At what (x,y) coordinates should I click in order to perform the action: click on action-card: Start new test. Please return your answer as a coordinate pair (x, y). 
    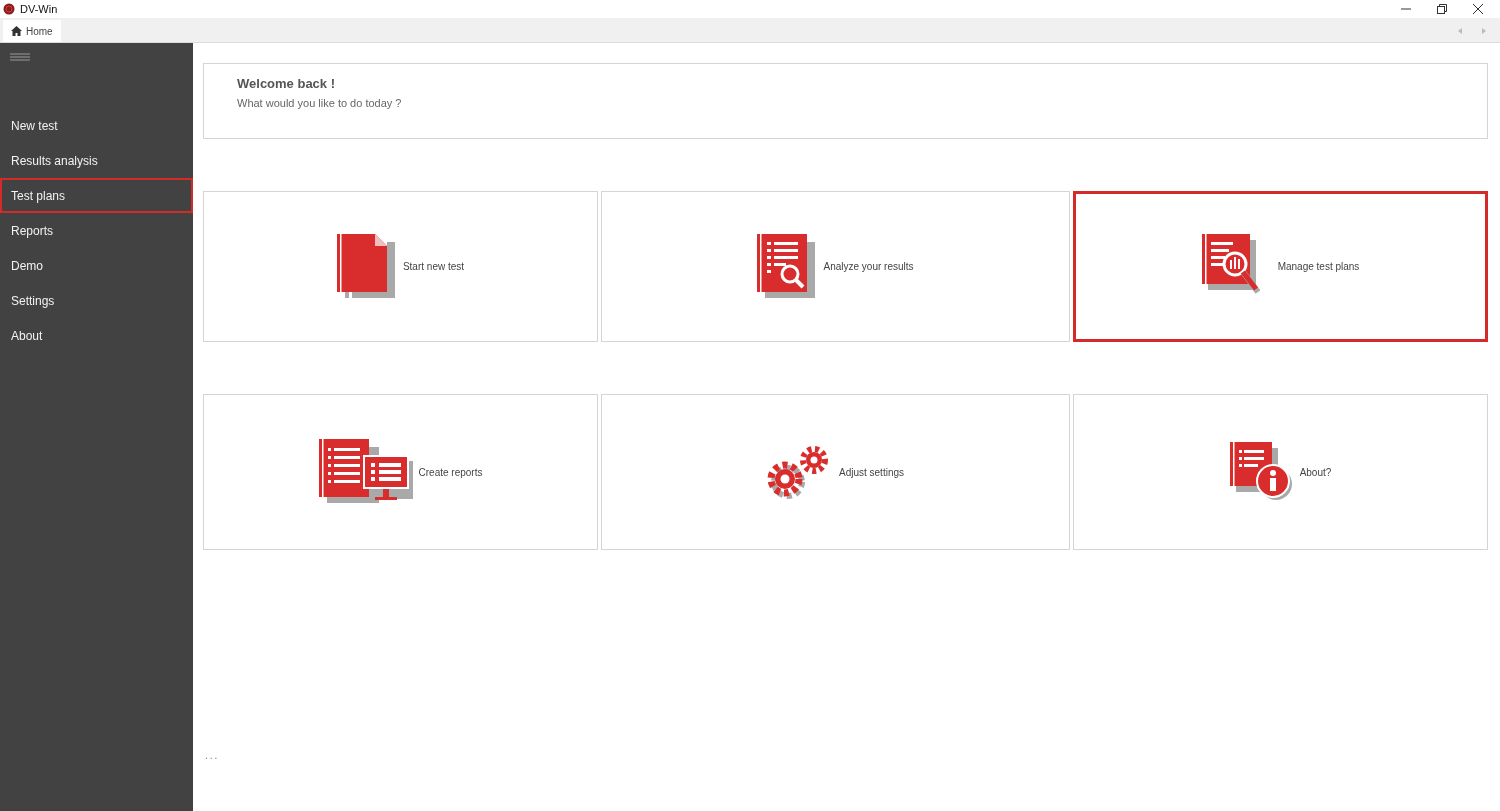
    Looking at the image, I should click on (400, 266).